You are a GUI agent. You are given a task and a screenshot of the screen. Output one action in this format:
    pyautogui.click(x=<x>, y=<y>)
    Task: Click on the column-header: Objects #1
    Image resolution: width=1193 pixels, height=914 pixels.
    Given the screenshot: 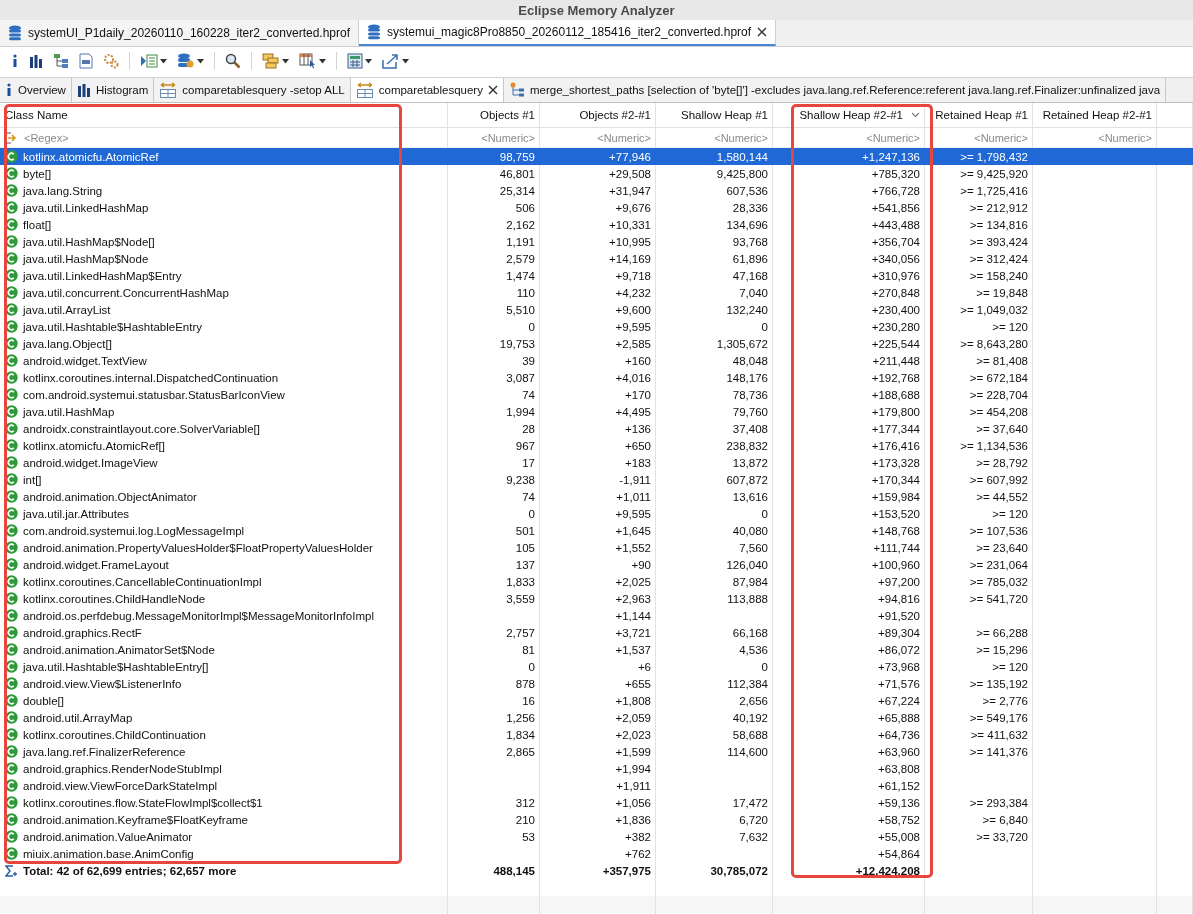 What is the action you would take?
    pyautogui.click(x=494, y=115)
    